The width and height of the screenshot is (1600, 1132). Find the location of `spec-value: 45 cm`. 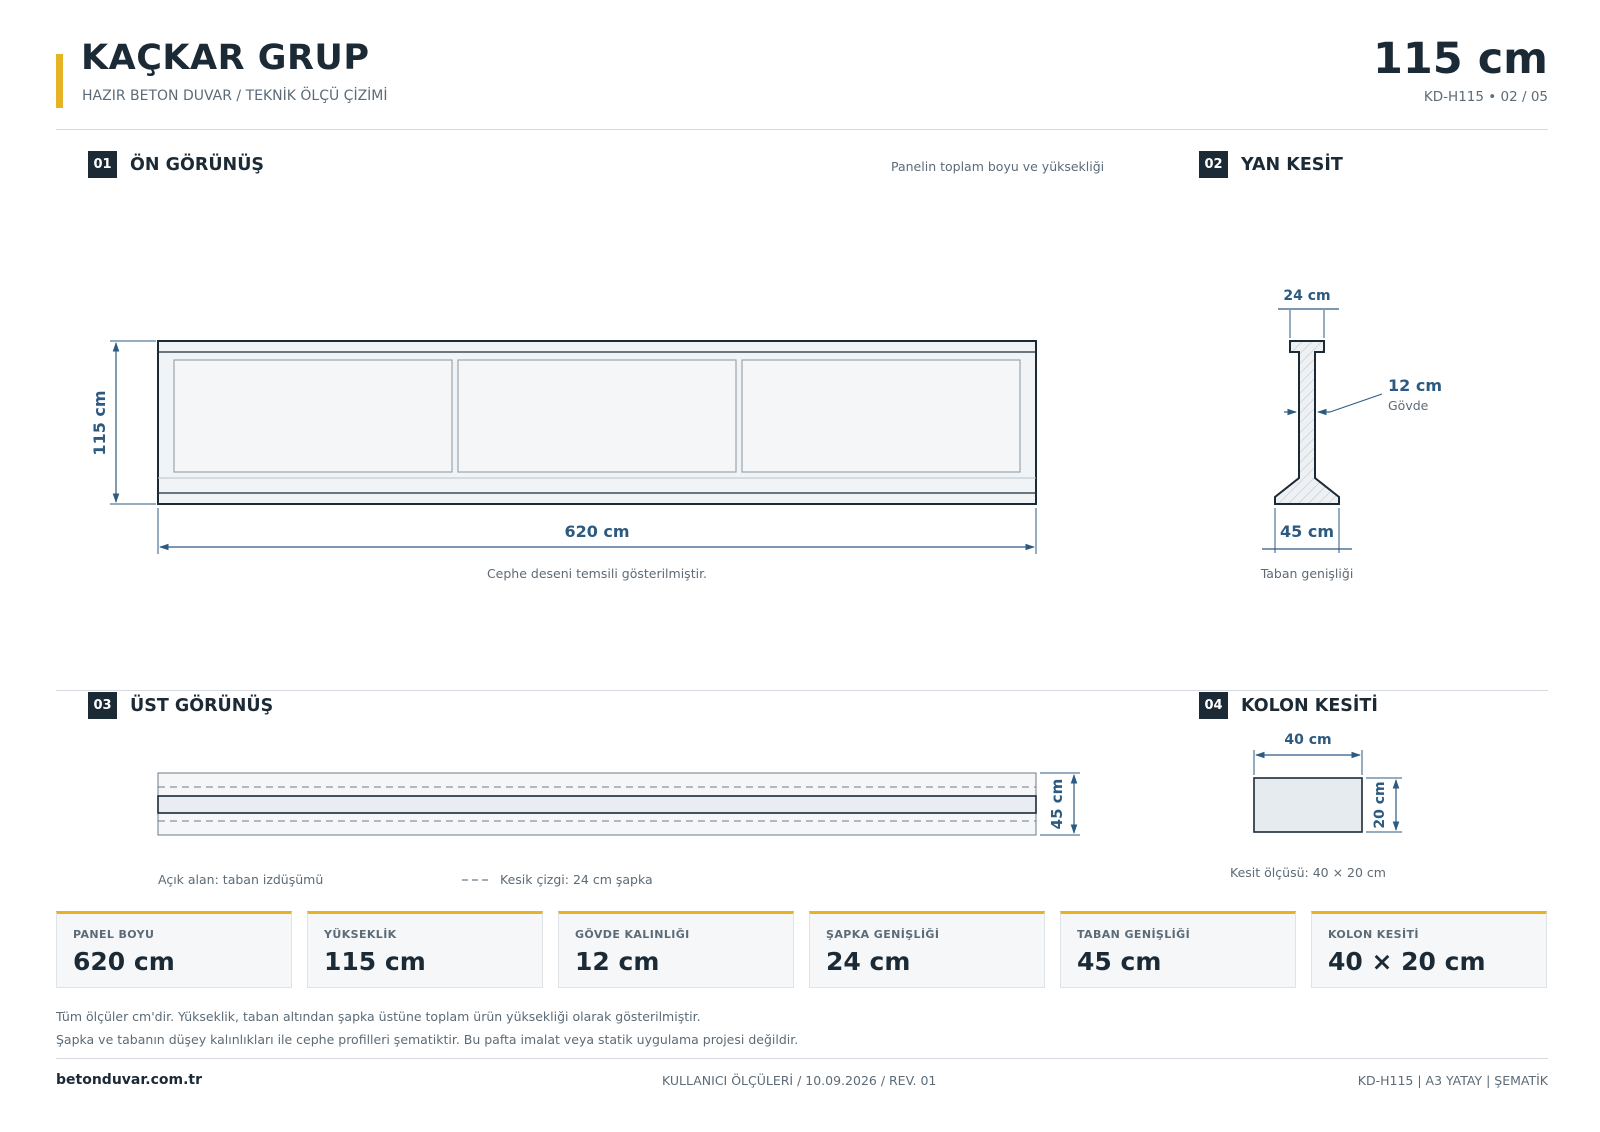

spec-value: 45 cm is located at coordinates (1119, 961).